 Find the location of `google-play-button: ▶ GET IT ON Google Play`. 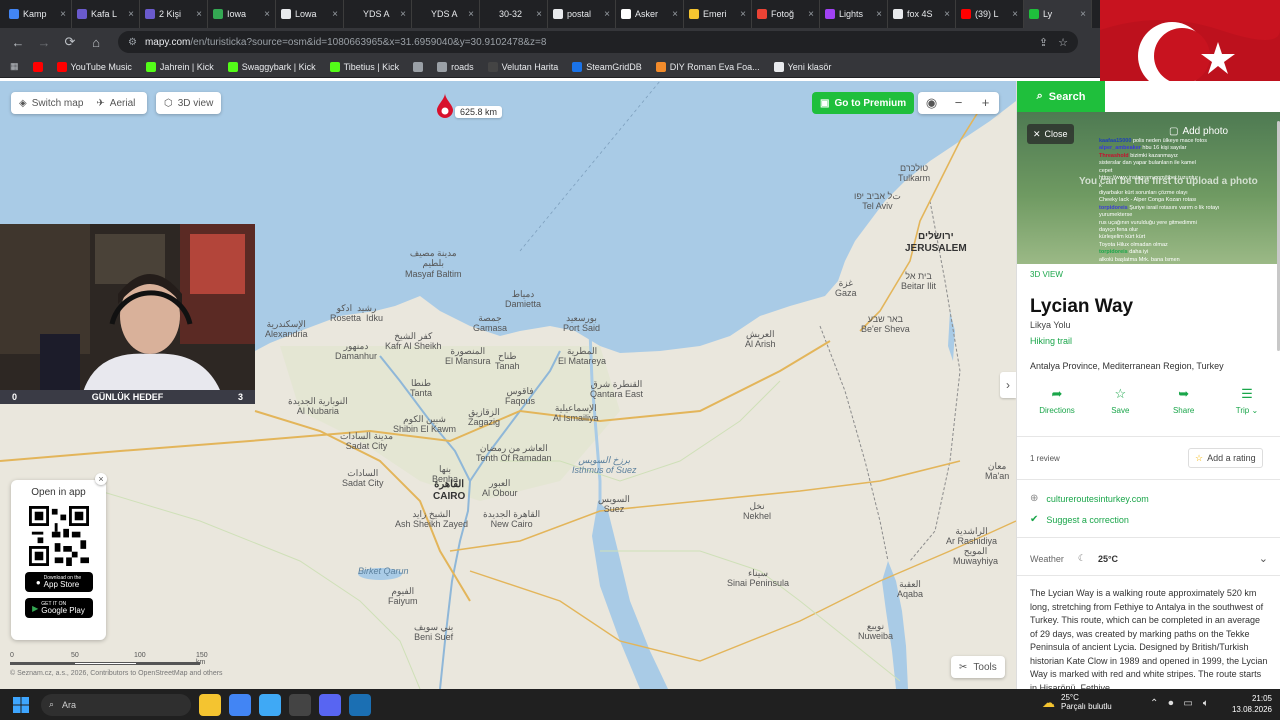

google-play-button: ▶ GET IT ON Google Play is located at coordinates (58, 608).